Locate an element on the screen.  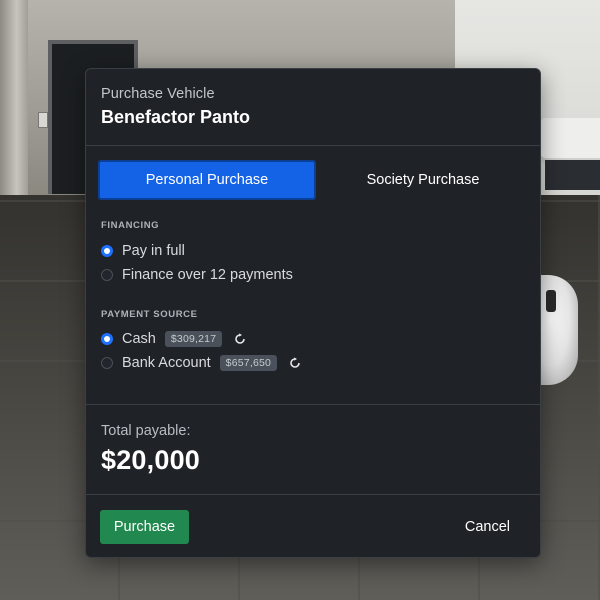
financing-label: FINANCING is located at coordinates (130, 225).